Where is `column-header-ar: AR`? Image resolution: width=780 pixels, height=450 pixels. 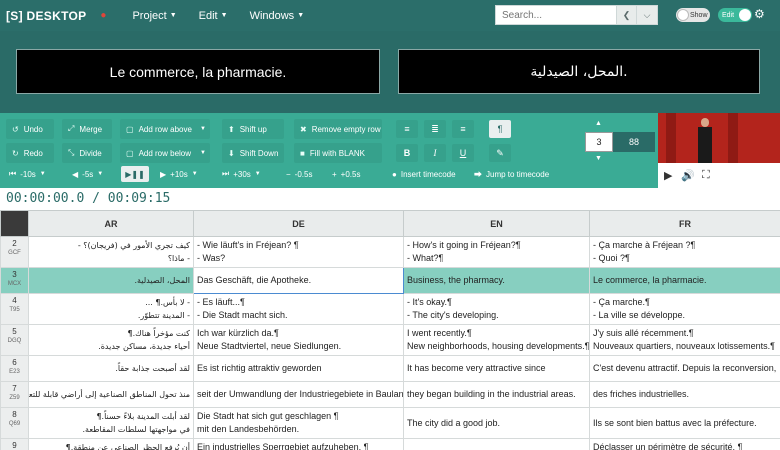
column-header-ar: AR is located at coordinates (111, 223).